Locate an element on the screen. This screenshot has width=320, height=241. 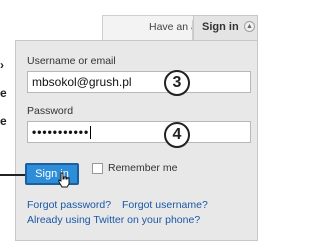
pointer-line is located at coordinates (13, 175).